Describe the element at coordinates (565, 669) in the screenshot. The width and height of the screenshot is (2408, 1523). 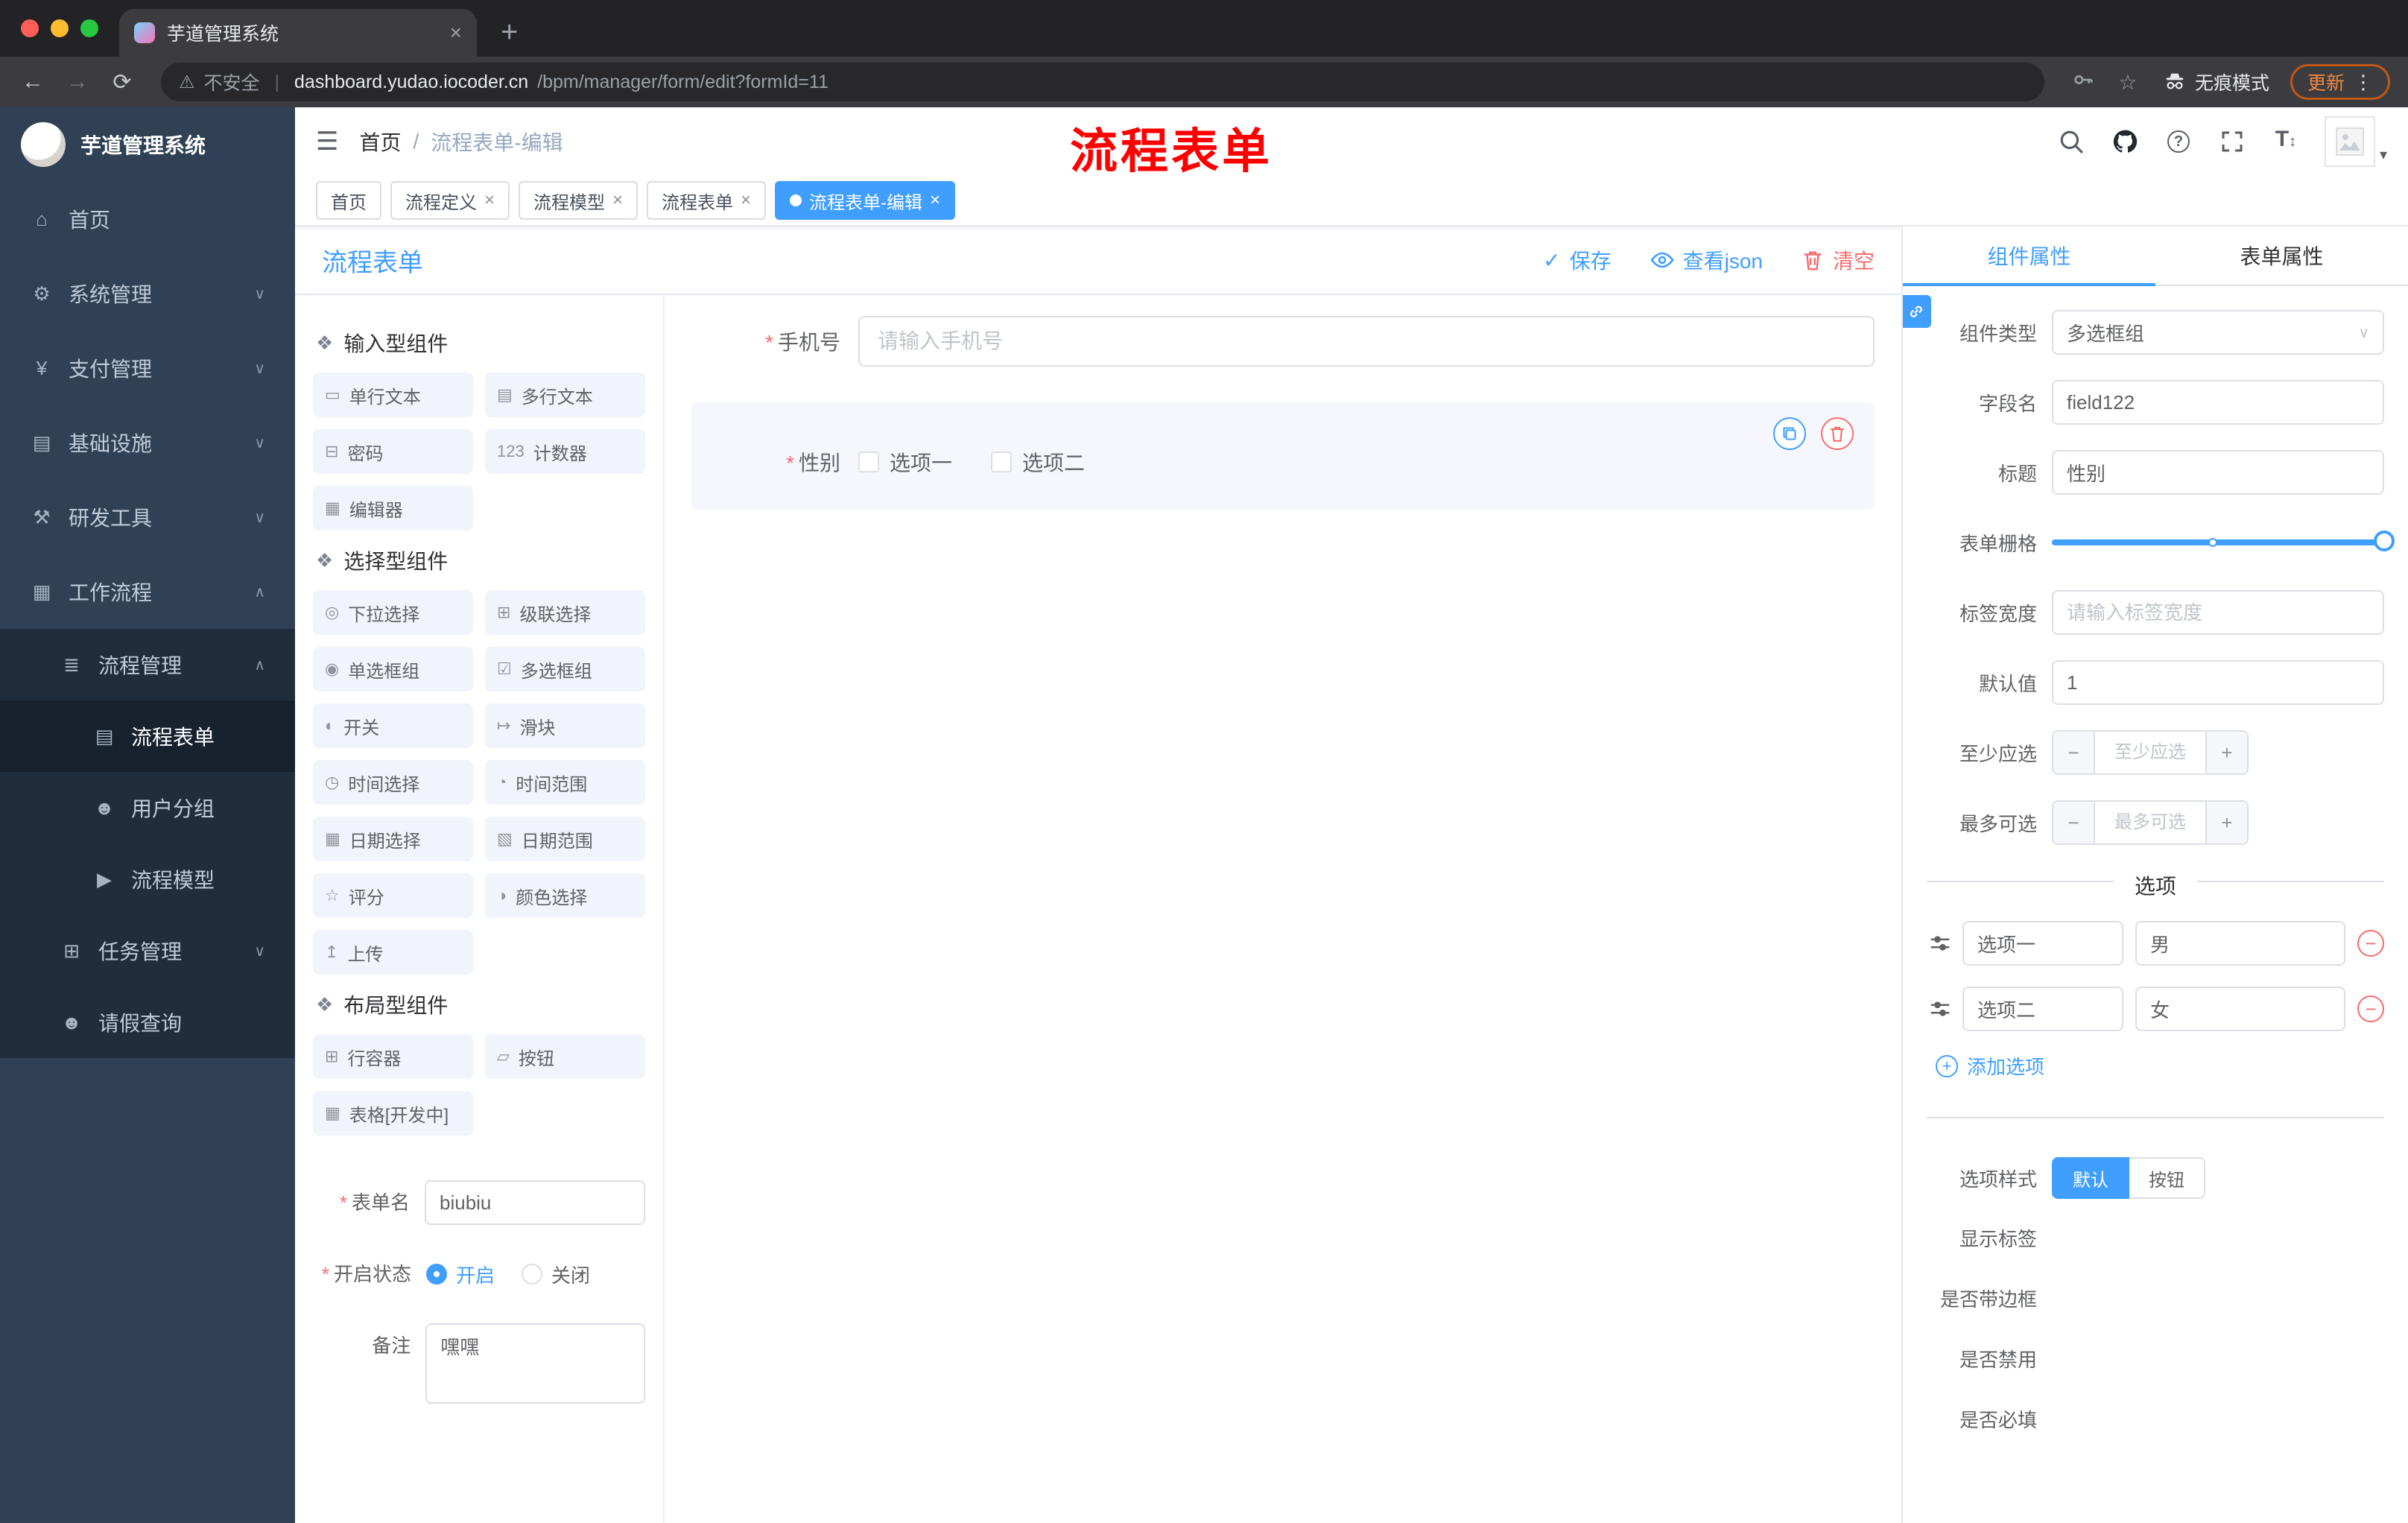
I see `palette-item-checkbox-group: ☑ 多选框组` at that location.